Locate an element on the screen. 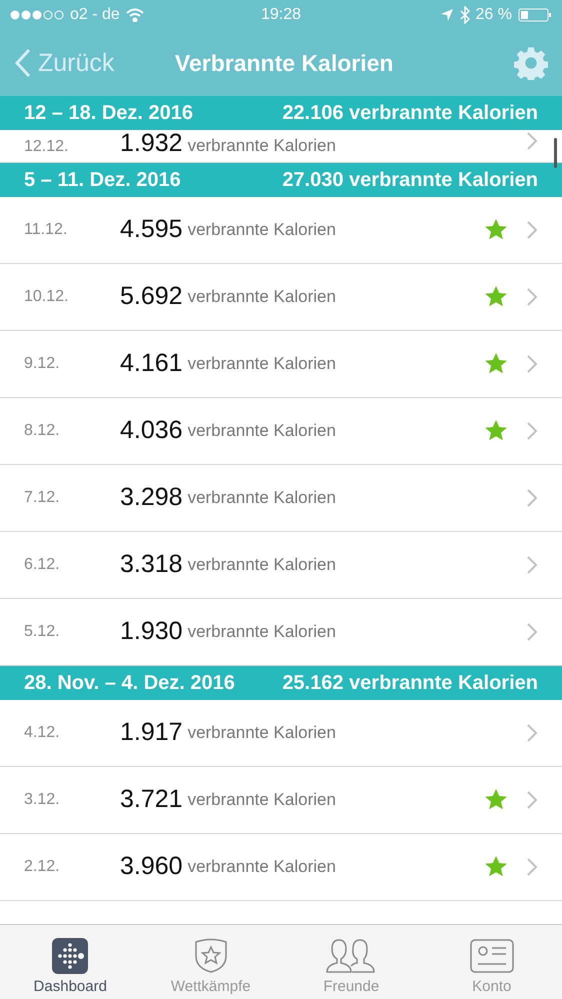 This screenshot has width=562, height=999. week-total: 27.030 verbrannte Kalorien is located at coordinates (410, 180).